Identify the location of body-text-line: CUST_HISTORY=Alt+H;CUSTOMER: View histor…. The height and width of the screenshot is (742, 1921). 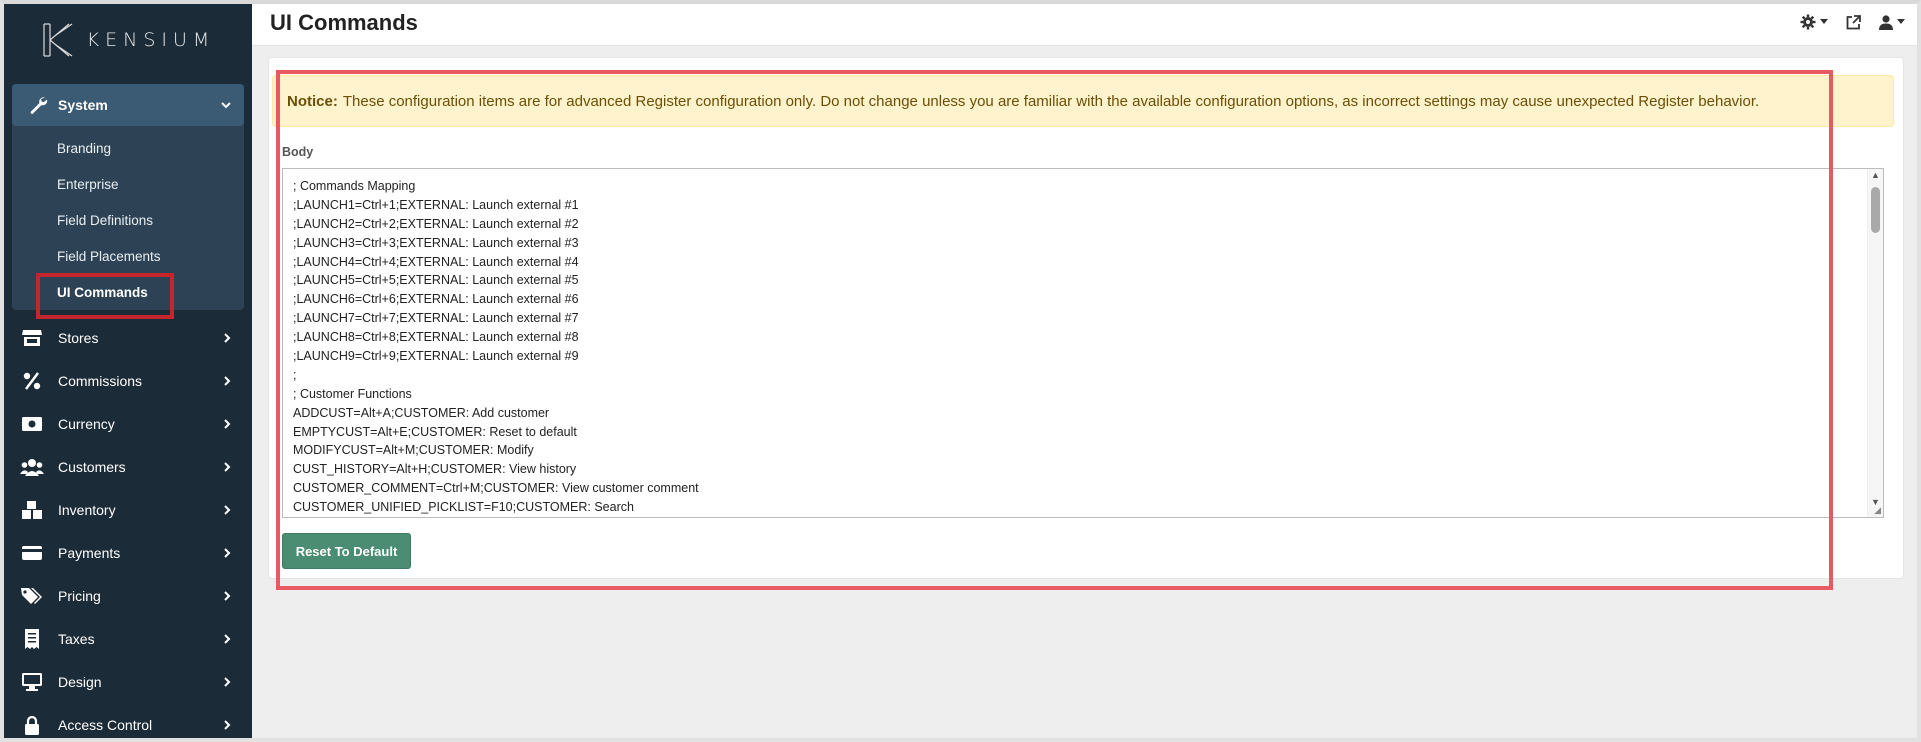
(435, 469).